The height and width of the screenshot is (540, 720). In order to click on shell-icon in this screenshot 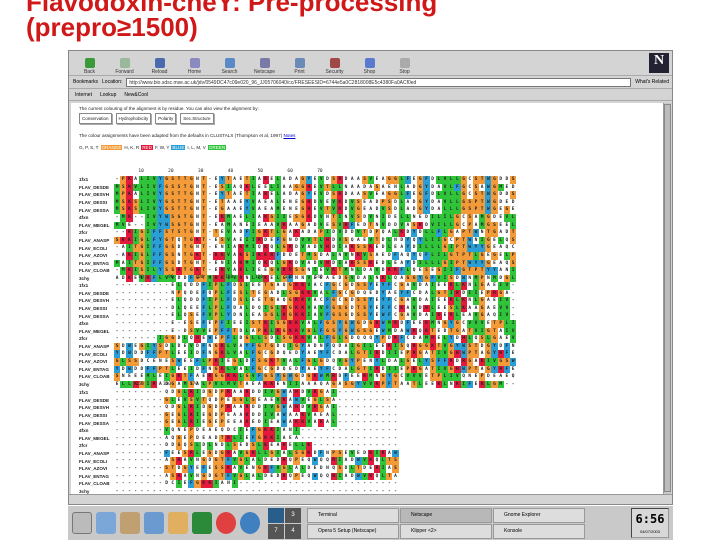, I will do `click(178, 523)`.